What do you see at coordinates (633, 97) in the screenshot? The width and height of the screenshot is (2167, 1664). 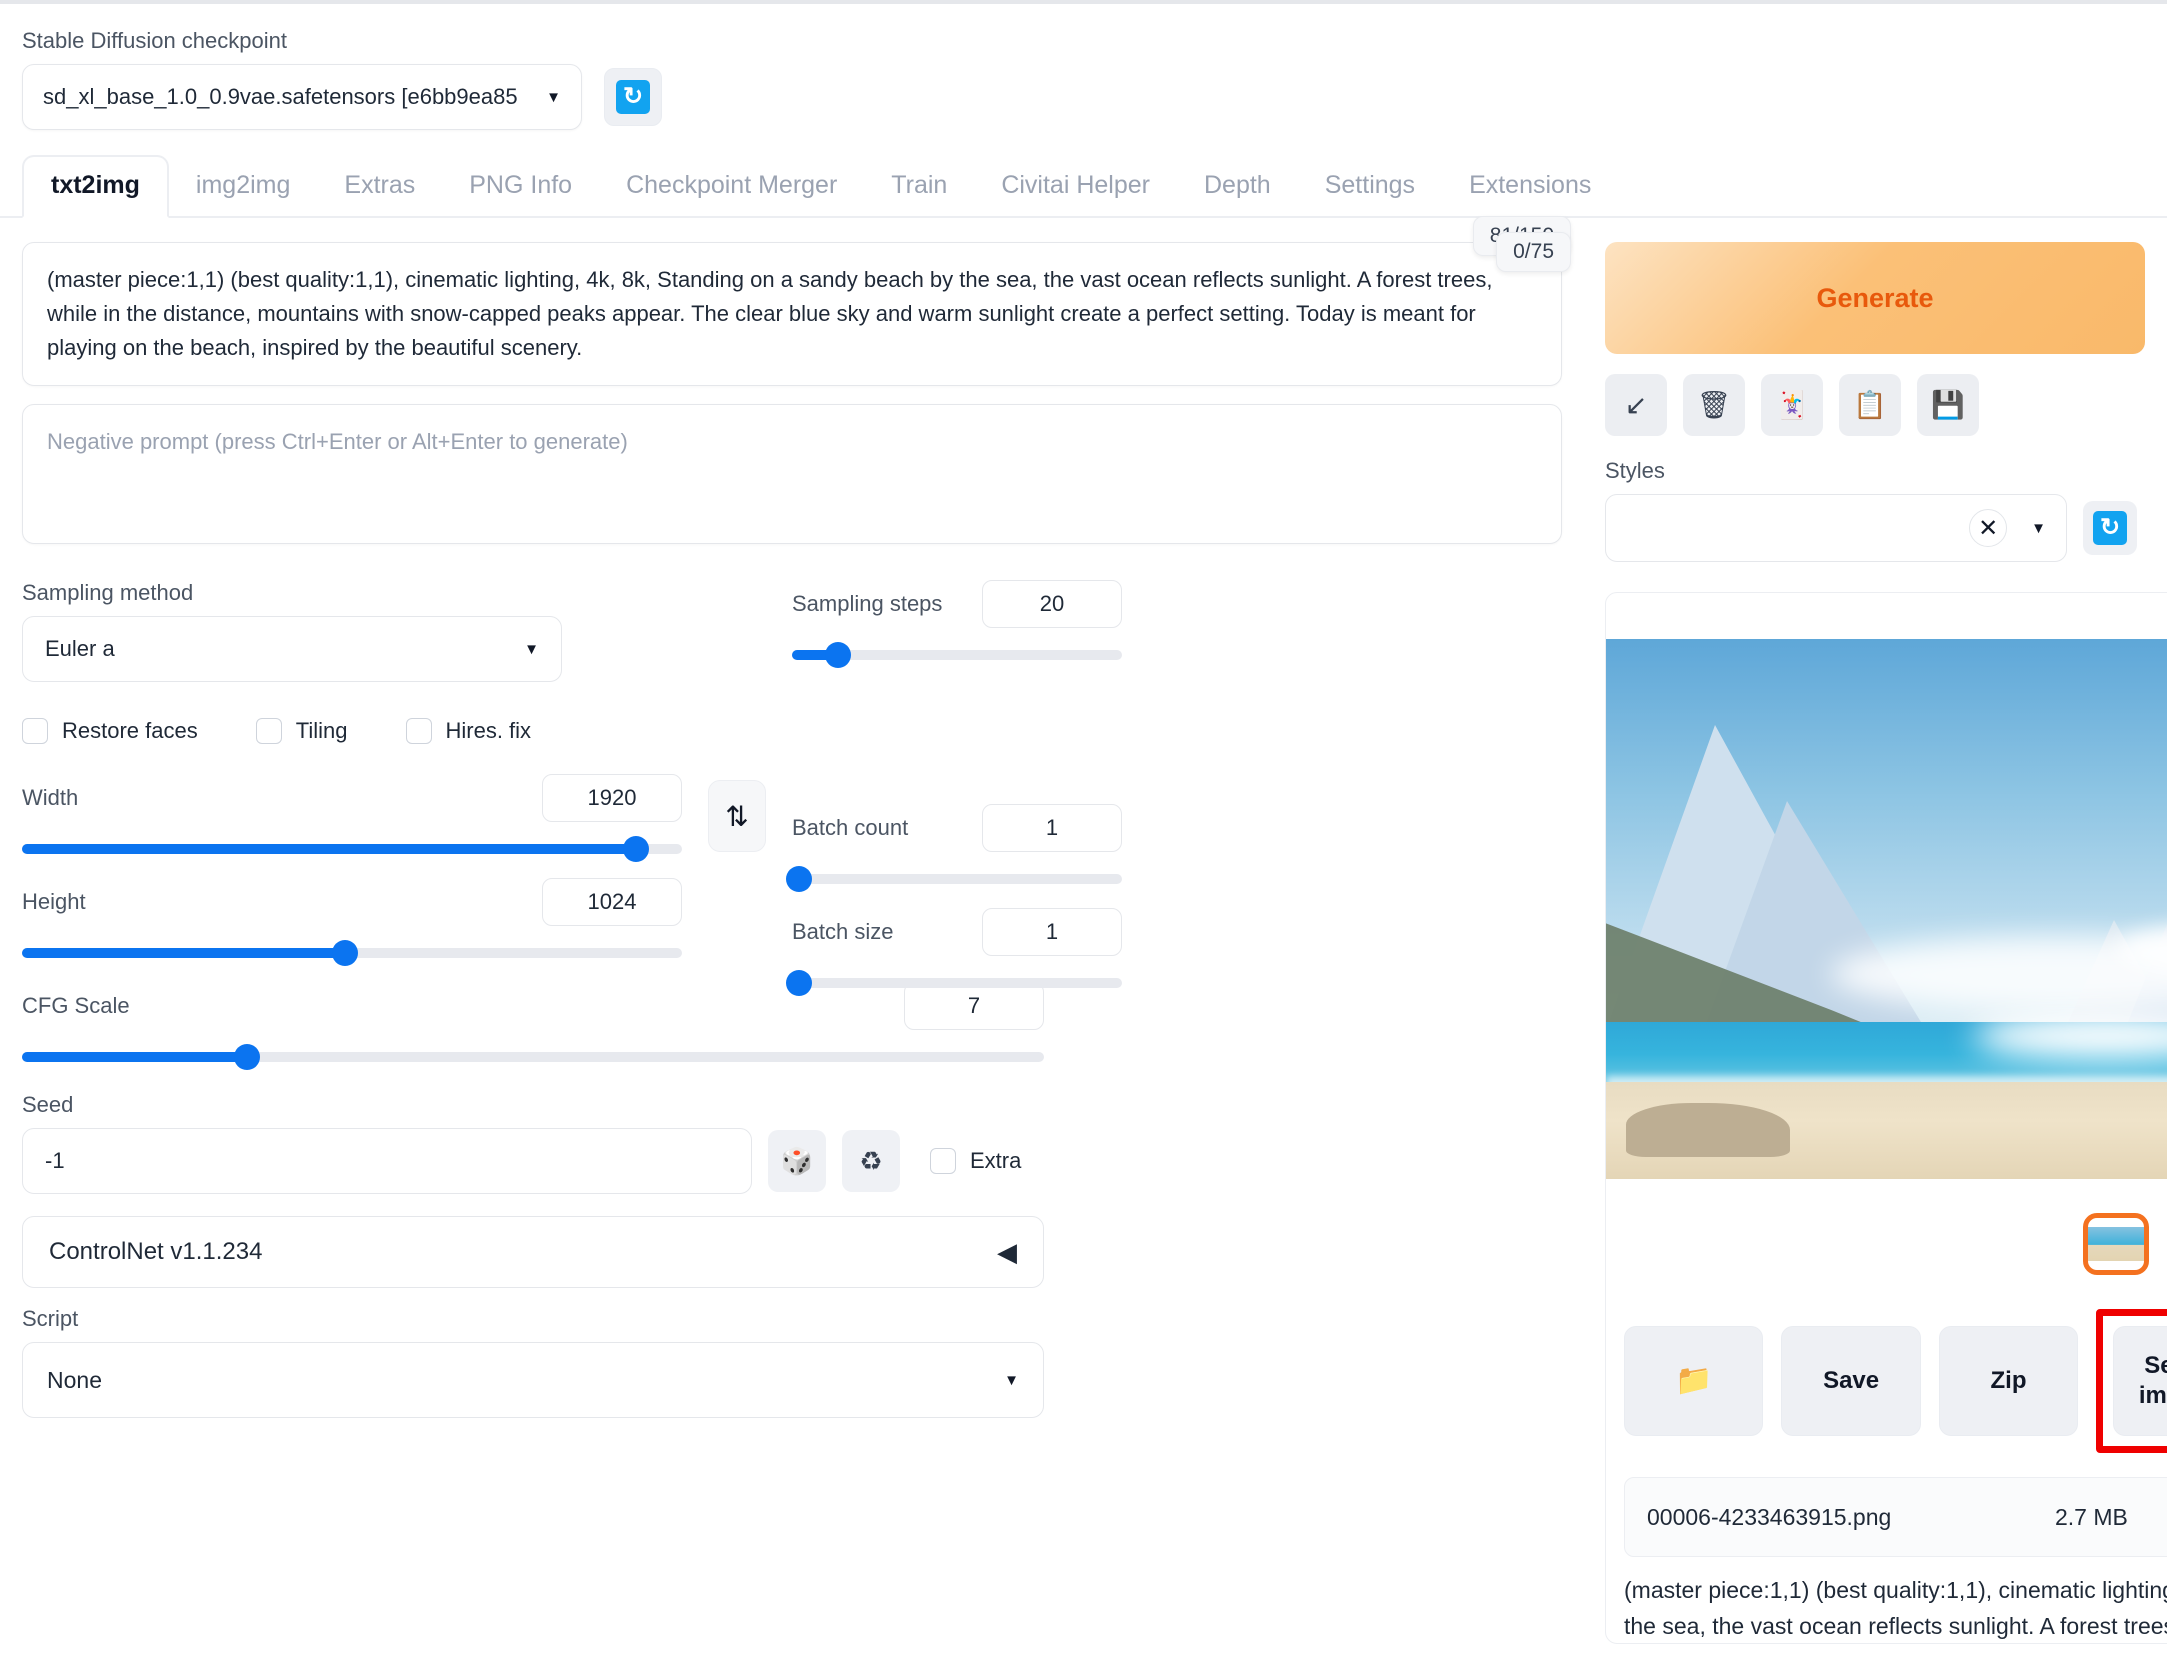 I see `refresh-checkpoint-button: ↻` at bounding box center [633, 97].